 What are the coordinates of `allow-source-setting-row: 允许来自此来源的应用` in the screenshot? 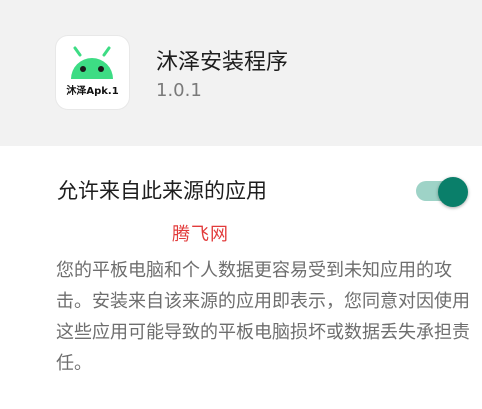 It's located at (241, 190).